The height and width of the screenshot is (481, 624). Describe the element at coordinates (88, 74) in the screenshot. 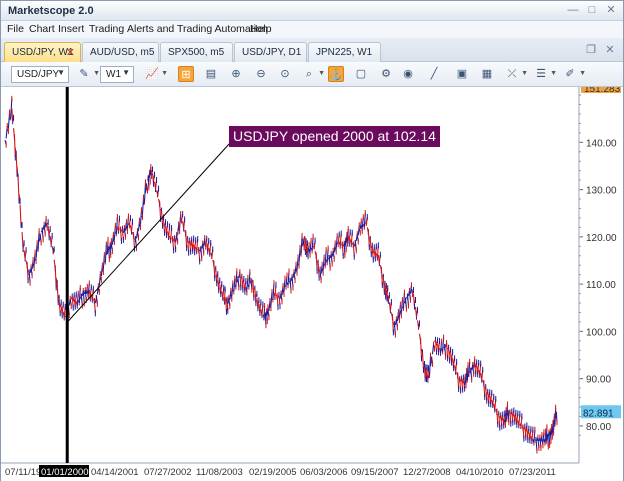

I see `candle-style-icon: ✎ ▼` at that location.